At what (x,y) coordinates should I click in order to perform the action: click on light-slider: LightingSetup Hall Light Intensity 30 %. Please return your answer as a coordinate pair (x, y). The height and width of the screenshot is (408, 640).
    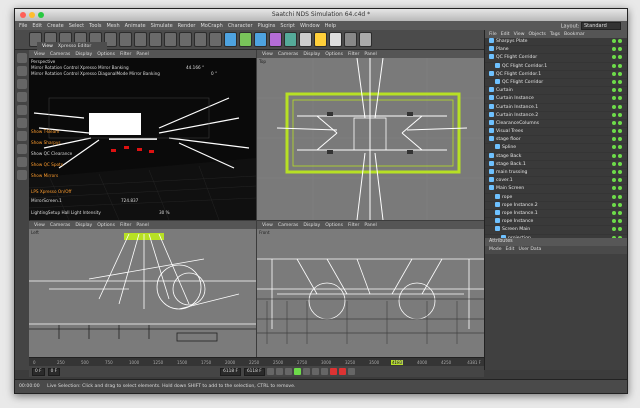
    Looking at the image, I should click on (106, 212).